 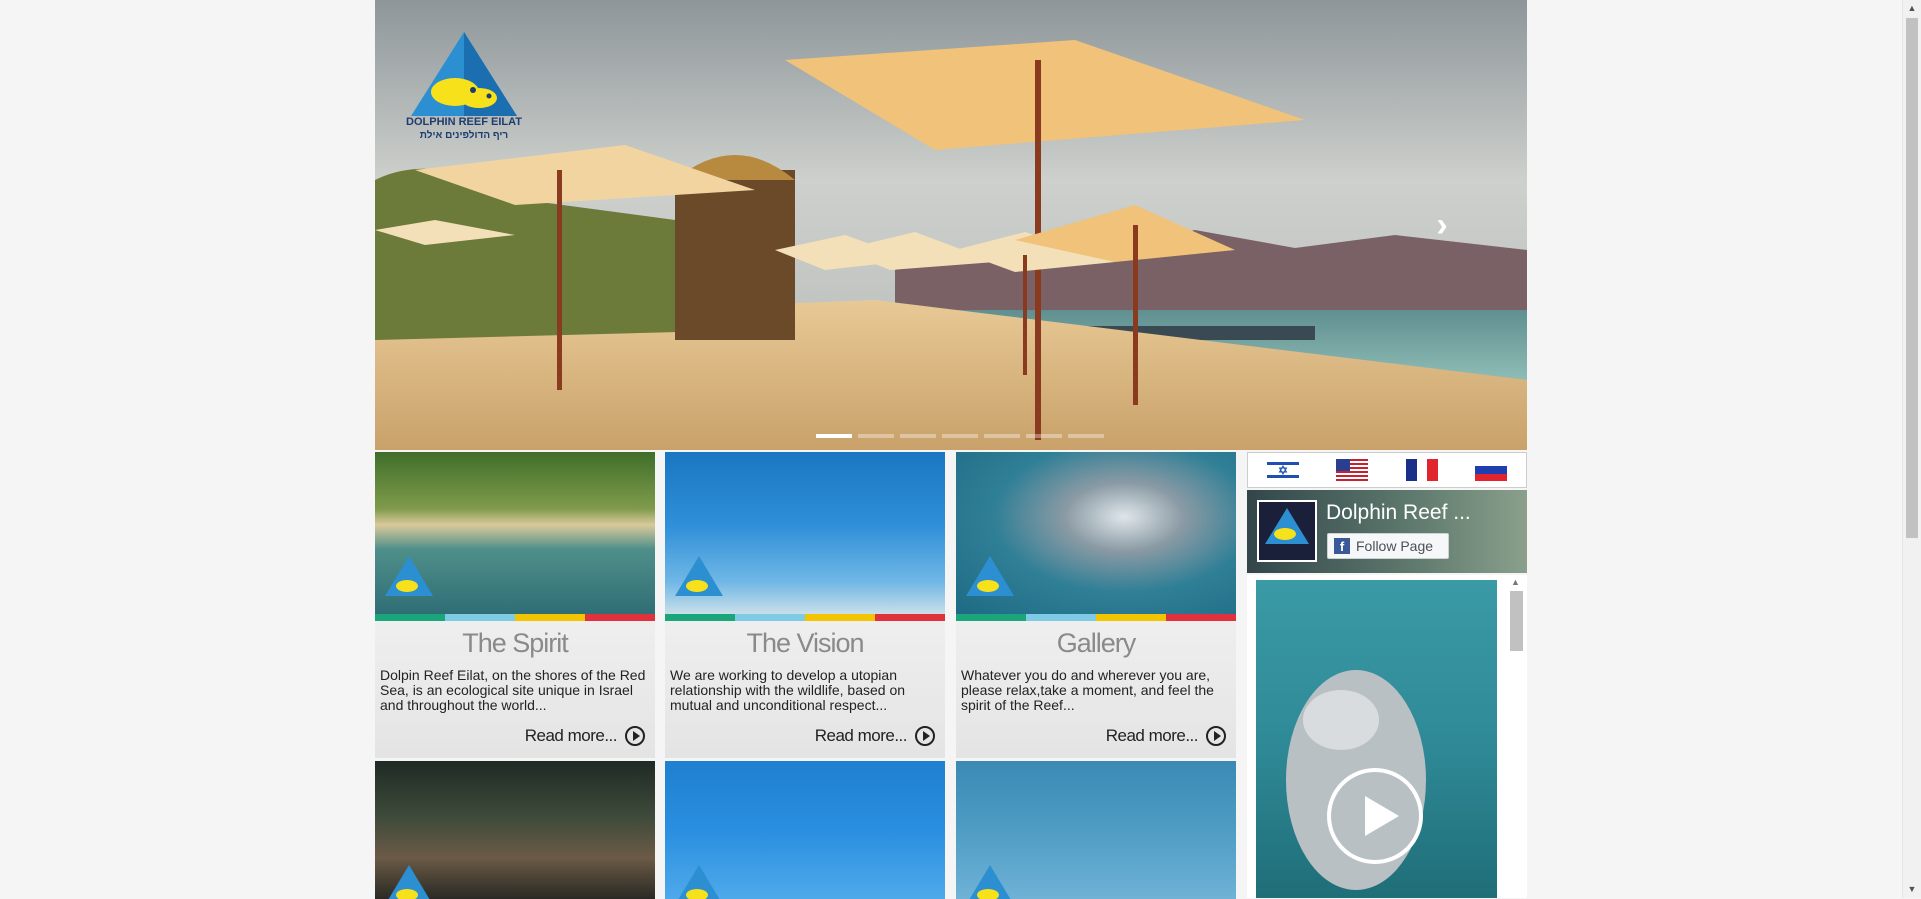 I want to click on logo-text-he: ריף הדולפינים אילת, so click(x=464, y=135).